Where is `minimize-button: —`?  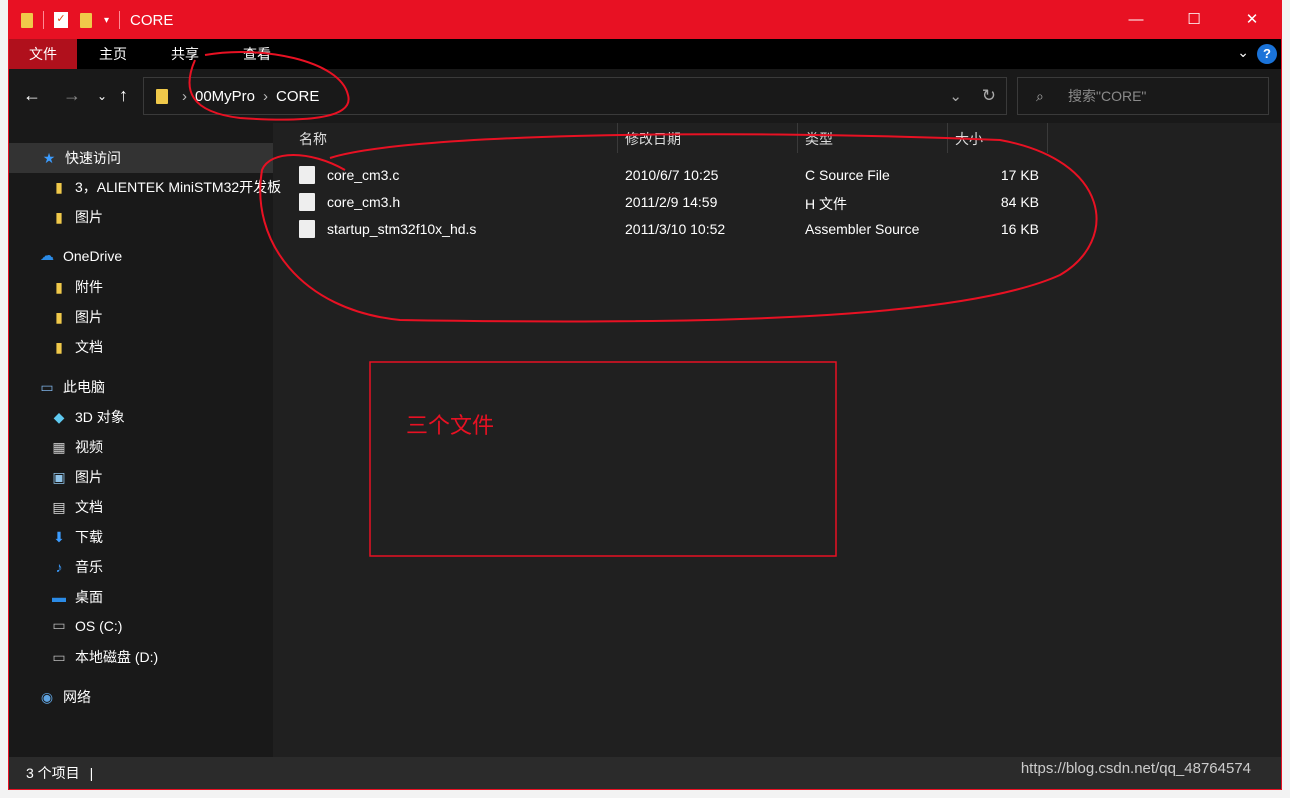 minimize-button: — is located at coordinates (1136, 20).